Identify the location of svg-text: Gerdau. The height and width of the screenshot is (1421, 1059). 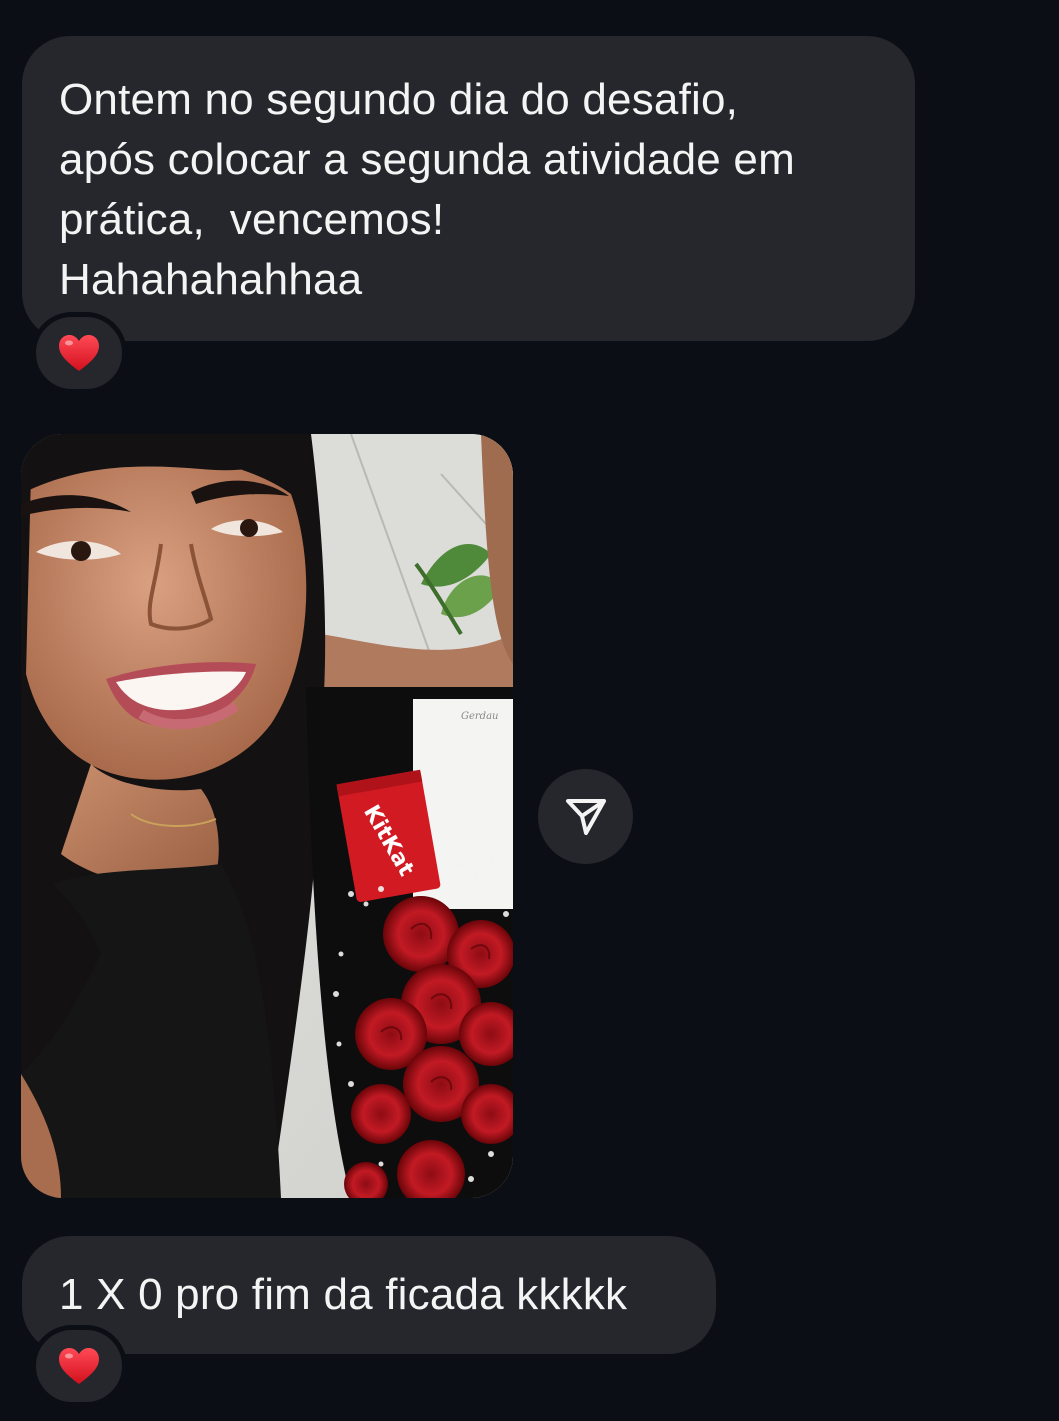
(480, 716).